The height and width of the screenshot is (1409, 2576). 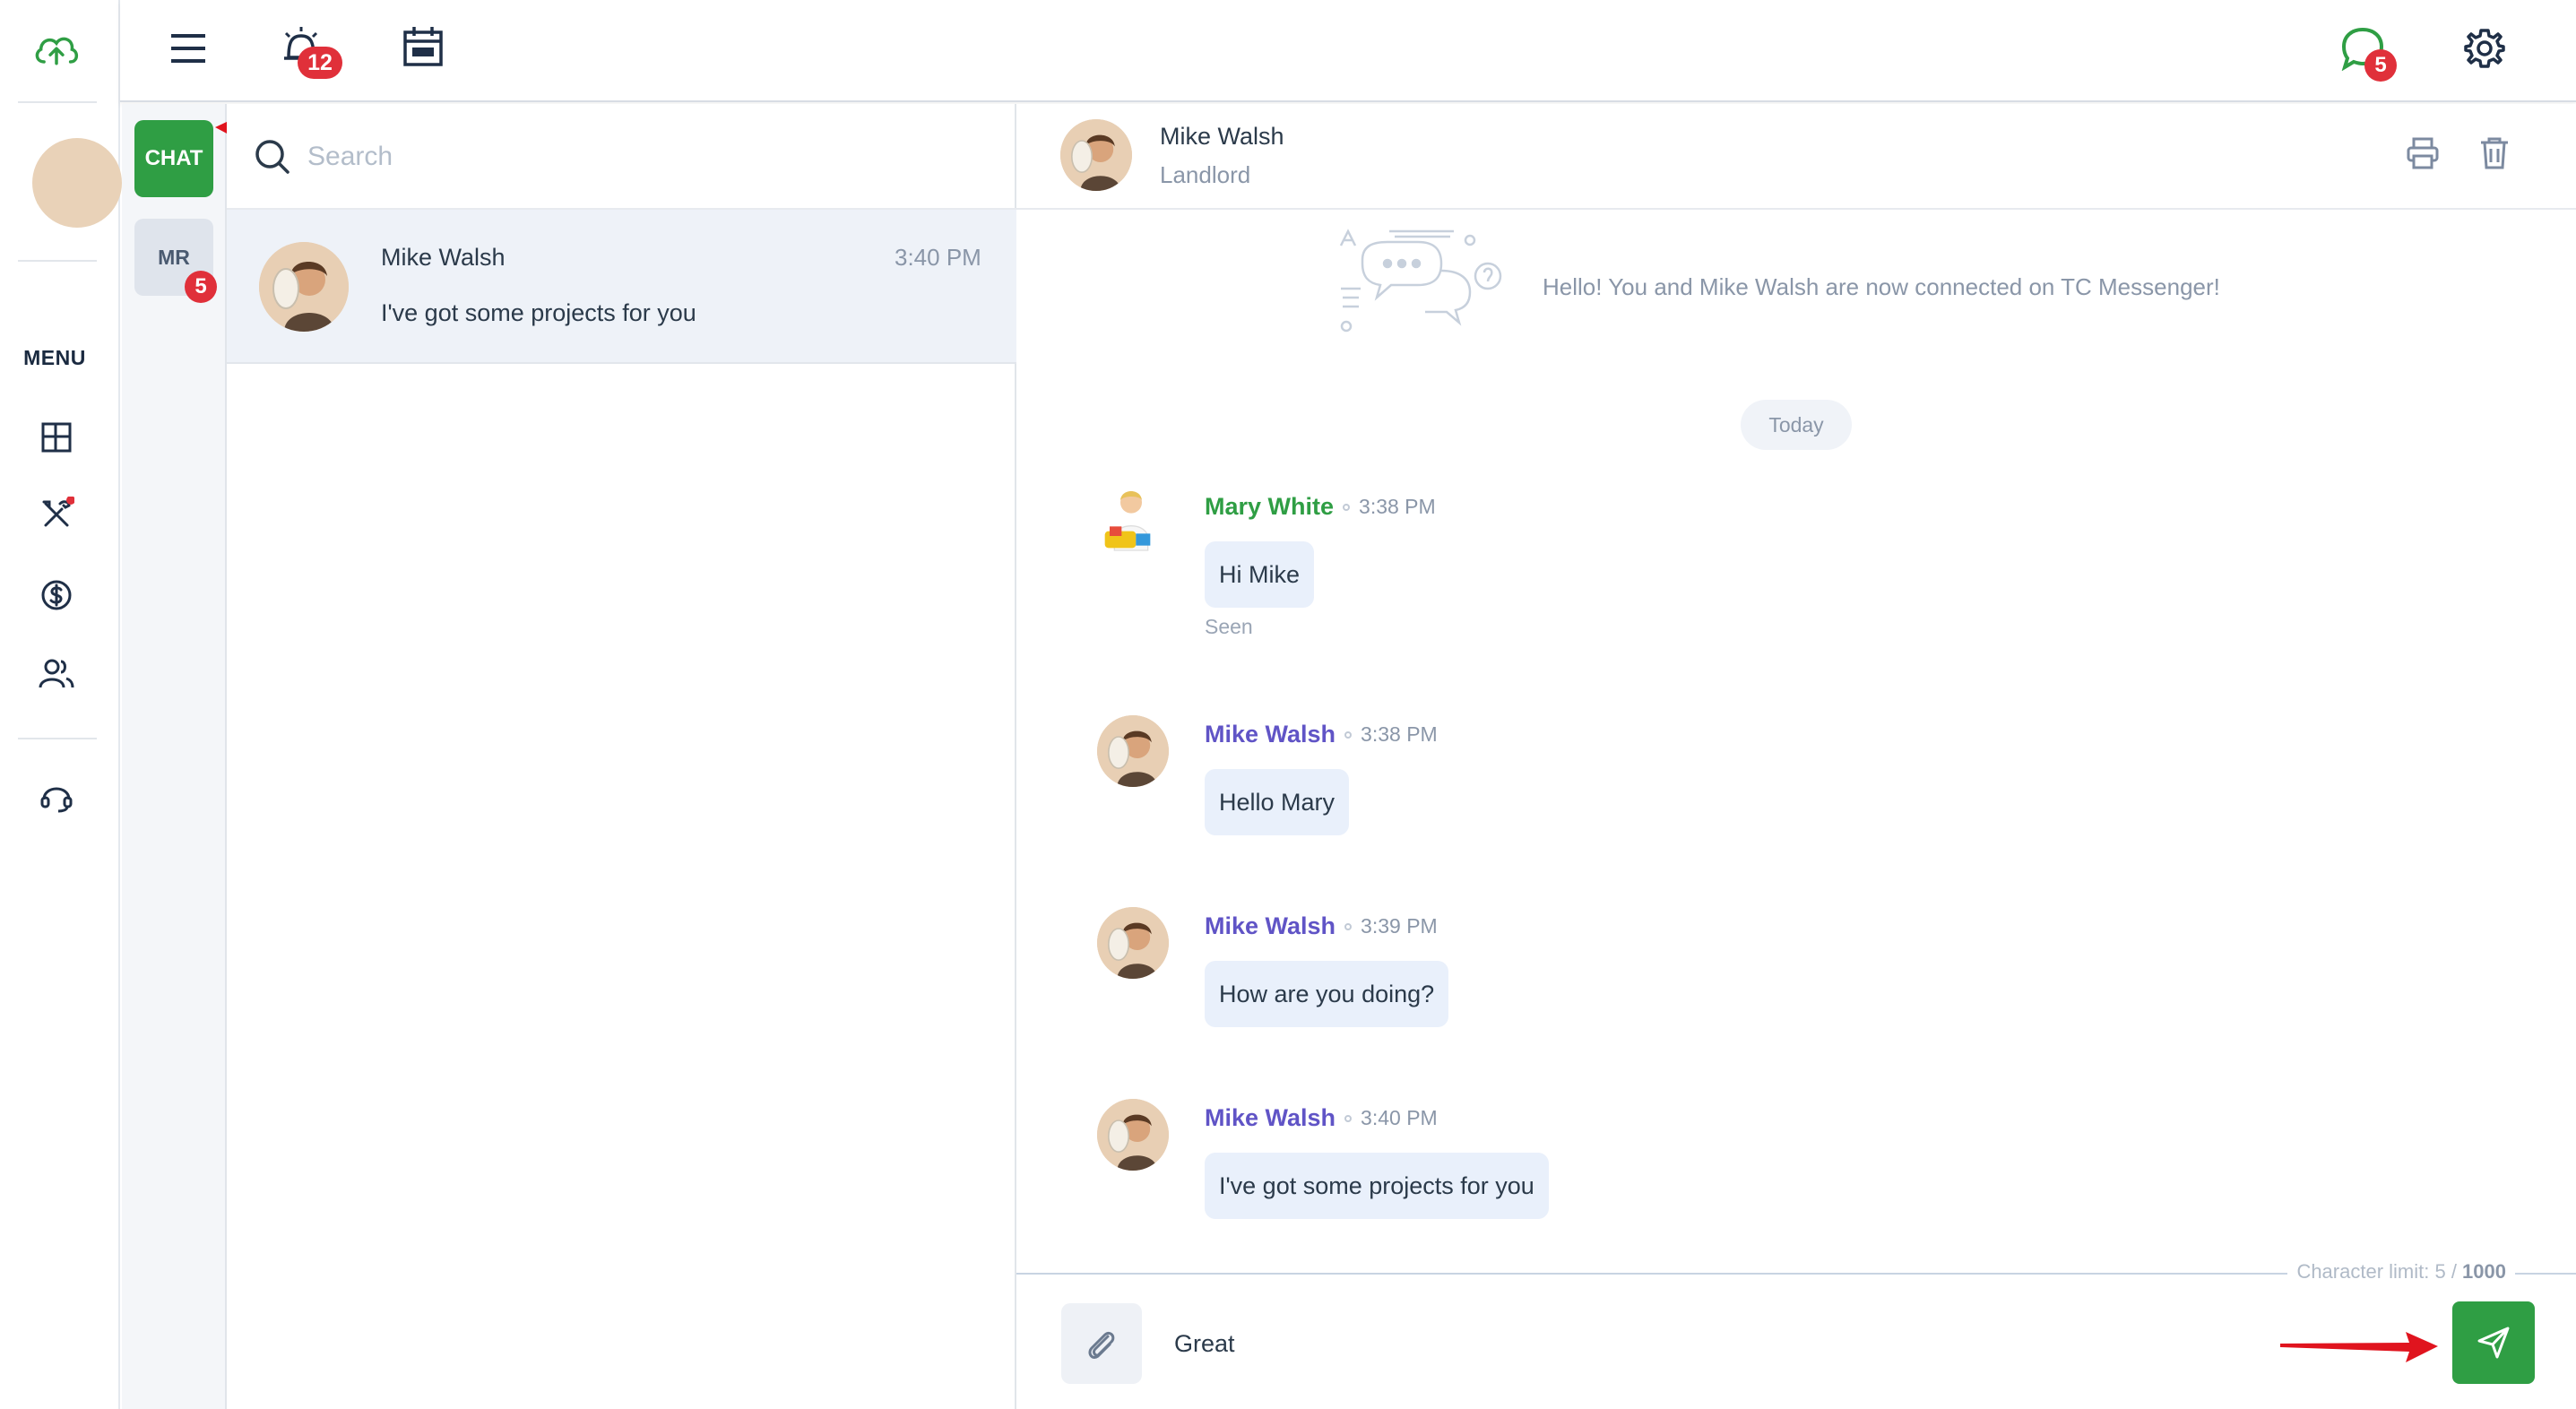 What do you see at coordinates (2484, 48) in the screenshot?
I see `gear-icon` at bounding box center [2484, 48].